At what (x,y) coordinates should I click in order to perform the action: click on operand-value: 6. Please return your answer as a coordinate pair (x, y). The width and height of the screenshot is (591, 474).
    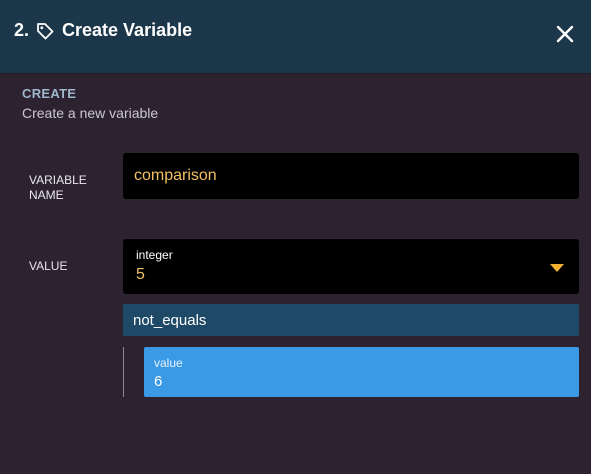
    Looking at the image, I should click on (158, 381).